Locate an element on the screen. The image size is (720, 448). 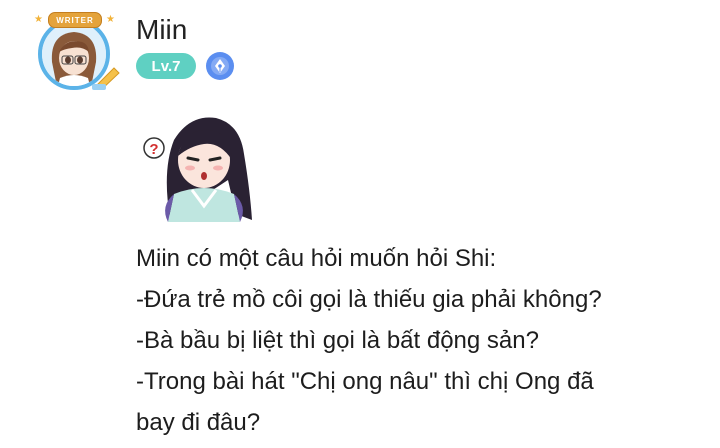
writer-badge: WRITER is located at coordinates (75, 20).